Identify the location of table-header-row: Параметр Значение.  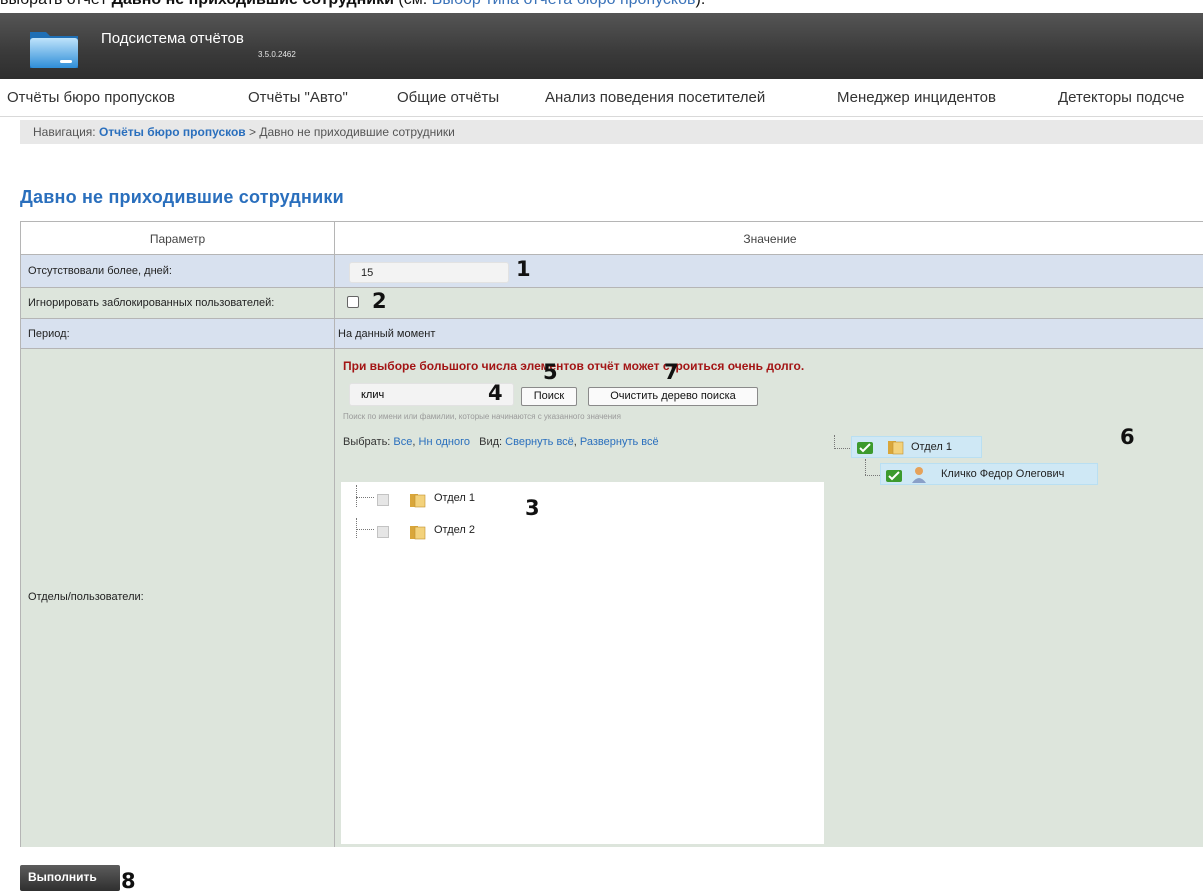
(612, 238).